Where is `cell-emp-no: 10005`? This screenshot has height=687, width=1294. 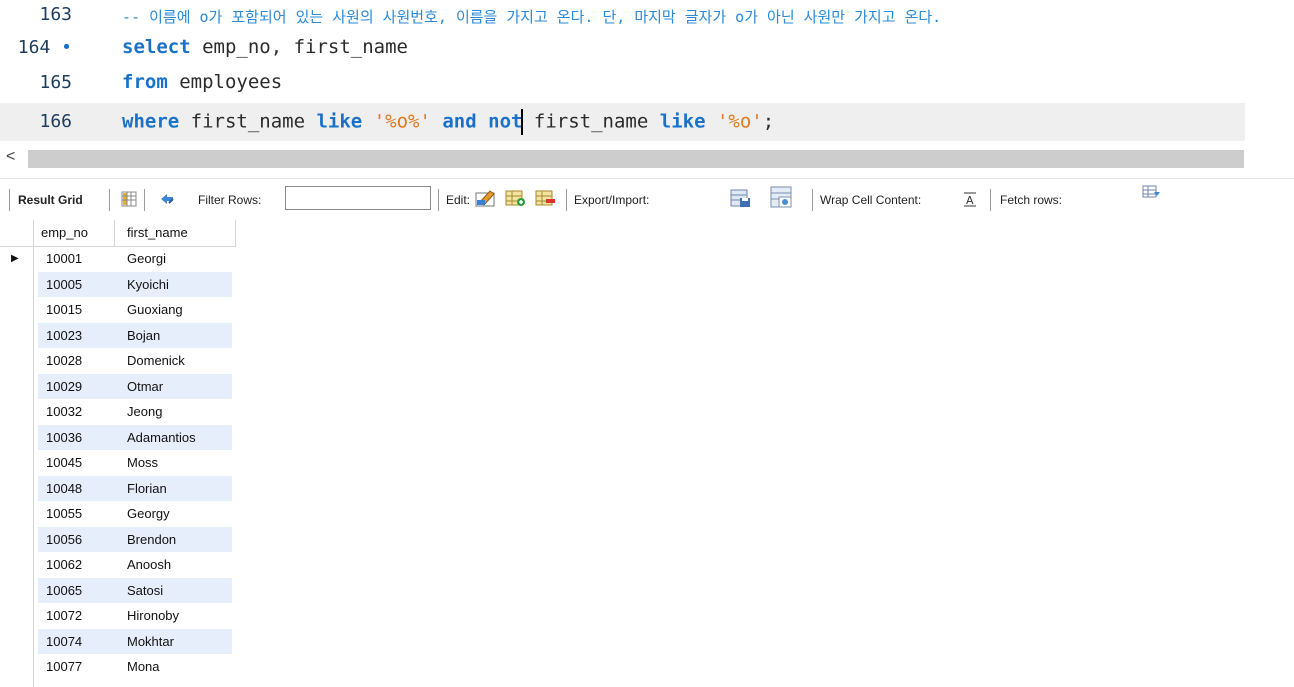 cell-emp-no: 10005 is located at coordinates (64, 284).